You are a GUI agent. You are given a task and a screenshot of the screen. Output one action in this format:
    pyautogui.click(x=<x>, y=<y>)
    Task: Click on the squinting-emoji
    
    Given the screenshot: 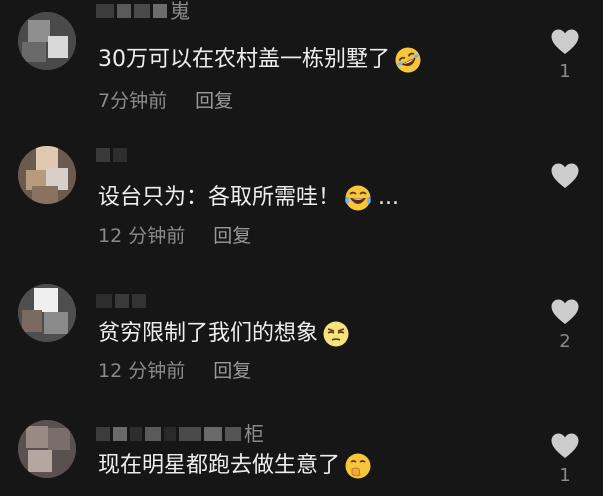 What is the action you would take?
    pyautogui.click(x=336, y=334)
    